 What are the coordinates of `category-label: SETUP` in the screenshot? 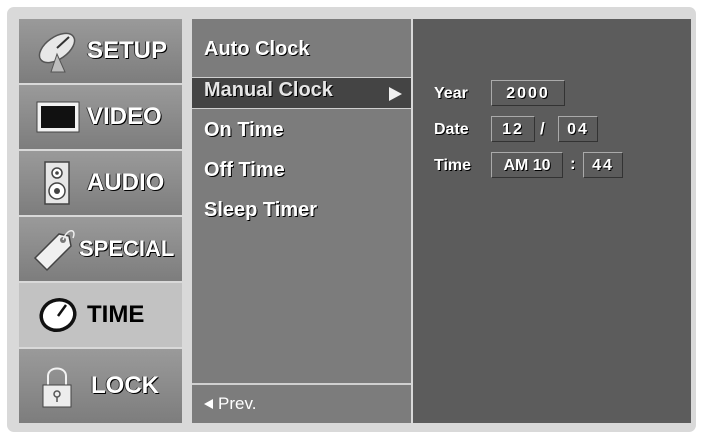 It's located at (127, 50).